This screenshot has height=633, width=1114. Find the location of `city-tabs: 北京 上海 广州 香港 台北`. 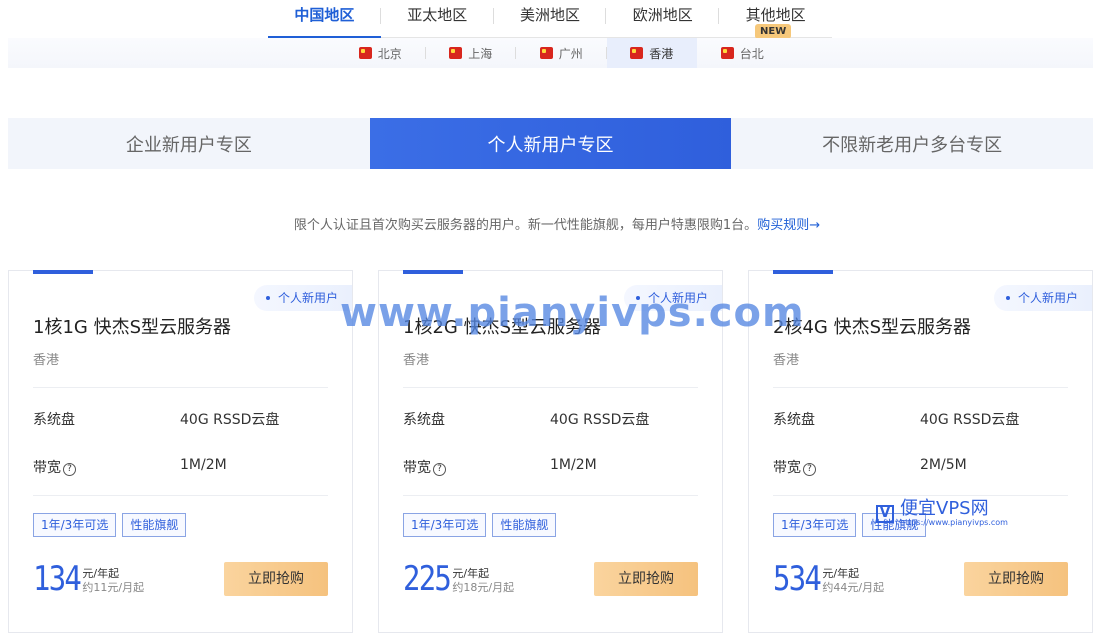

city-tabs: 北京 上海 广州 香港 台北 is located at coordinates (561, 53).